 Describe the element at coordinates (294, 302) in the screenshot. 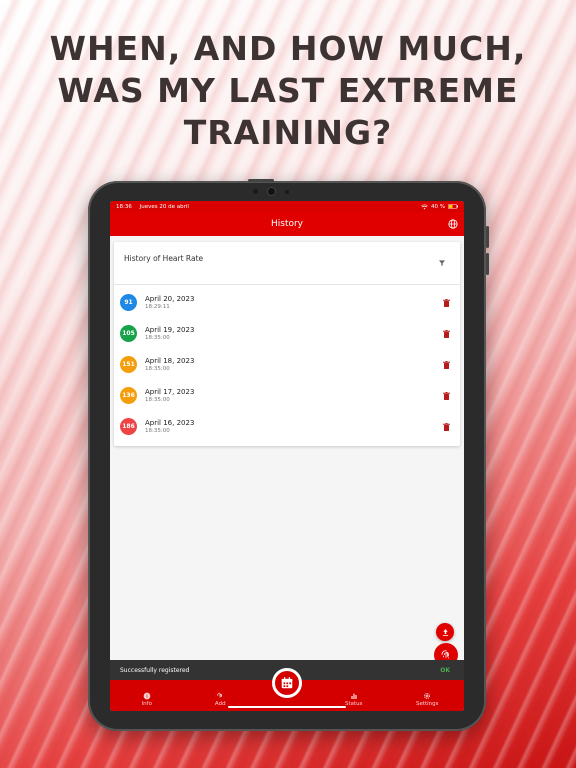

I see `row-text: April 20, 2023 18:29:11` at that location.